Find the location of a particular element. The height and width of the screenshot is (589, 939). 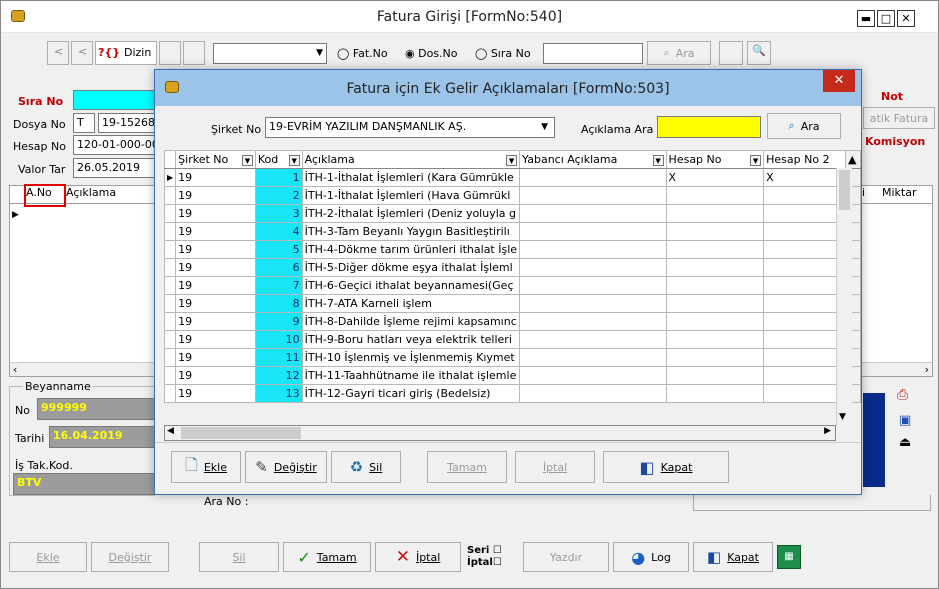

cell-aciklama: İTH-3-Tam Beyanlı Yaygın Basitleştirilı is located at coordinates (411, 231).